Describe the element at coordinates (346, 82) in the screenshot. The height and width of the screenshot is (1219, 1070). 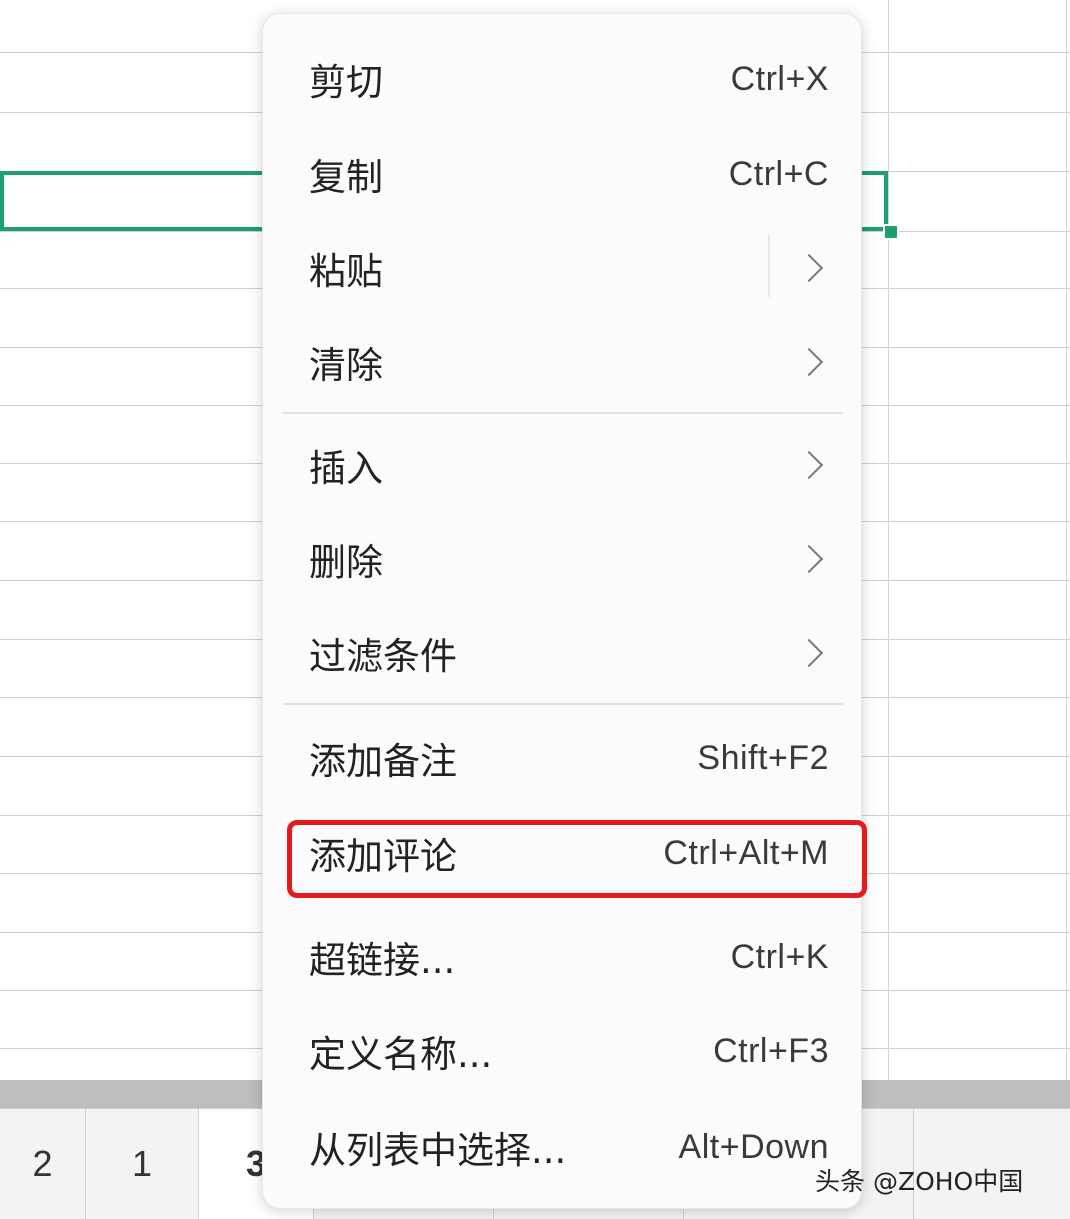
I see `menu-item-label: 剪切` at that location.